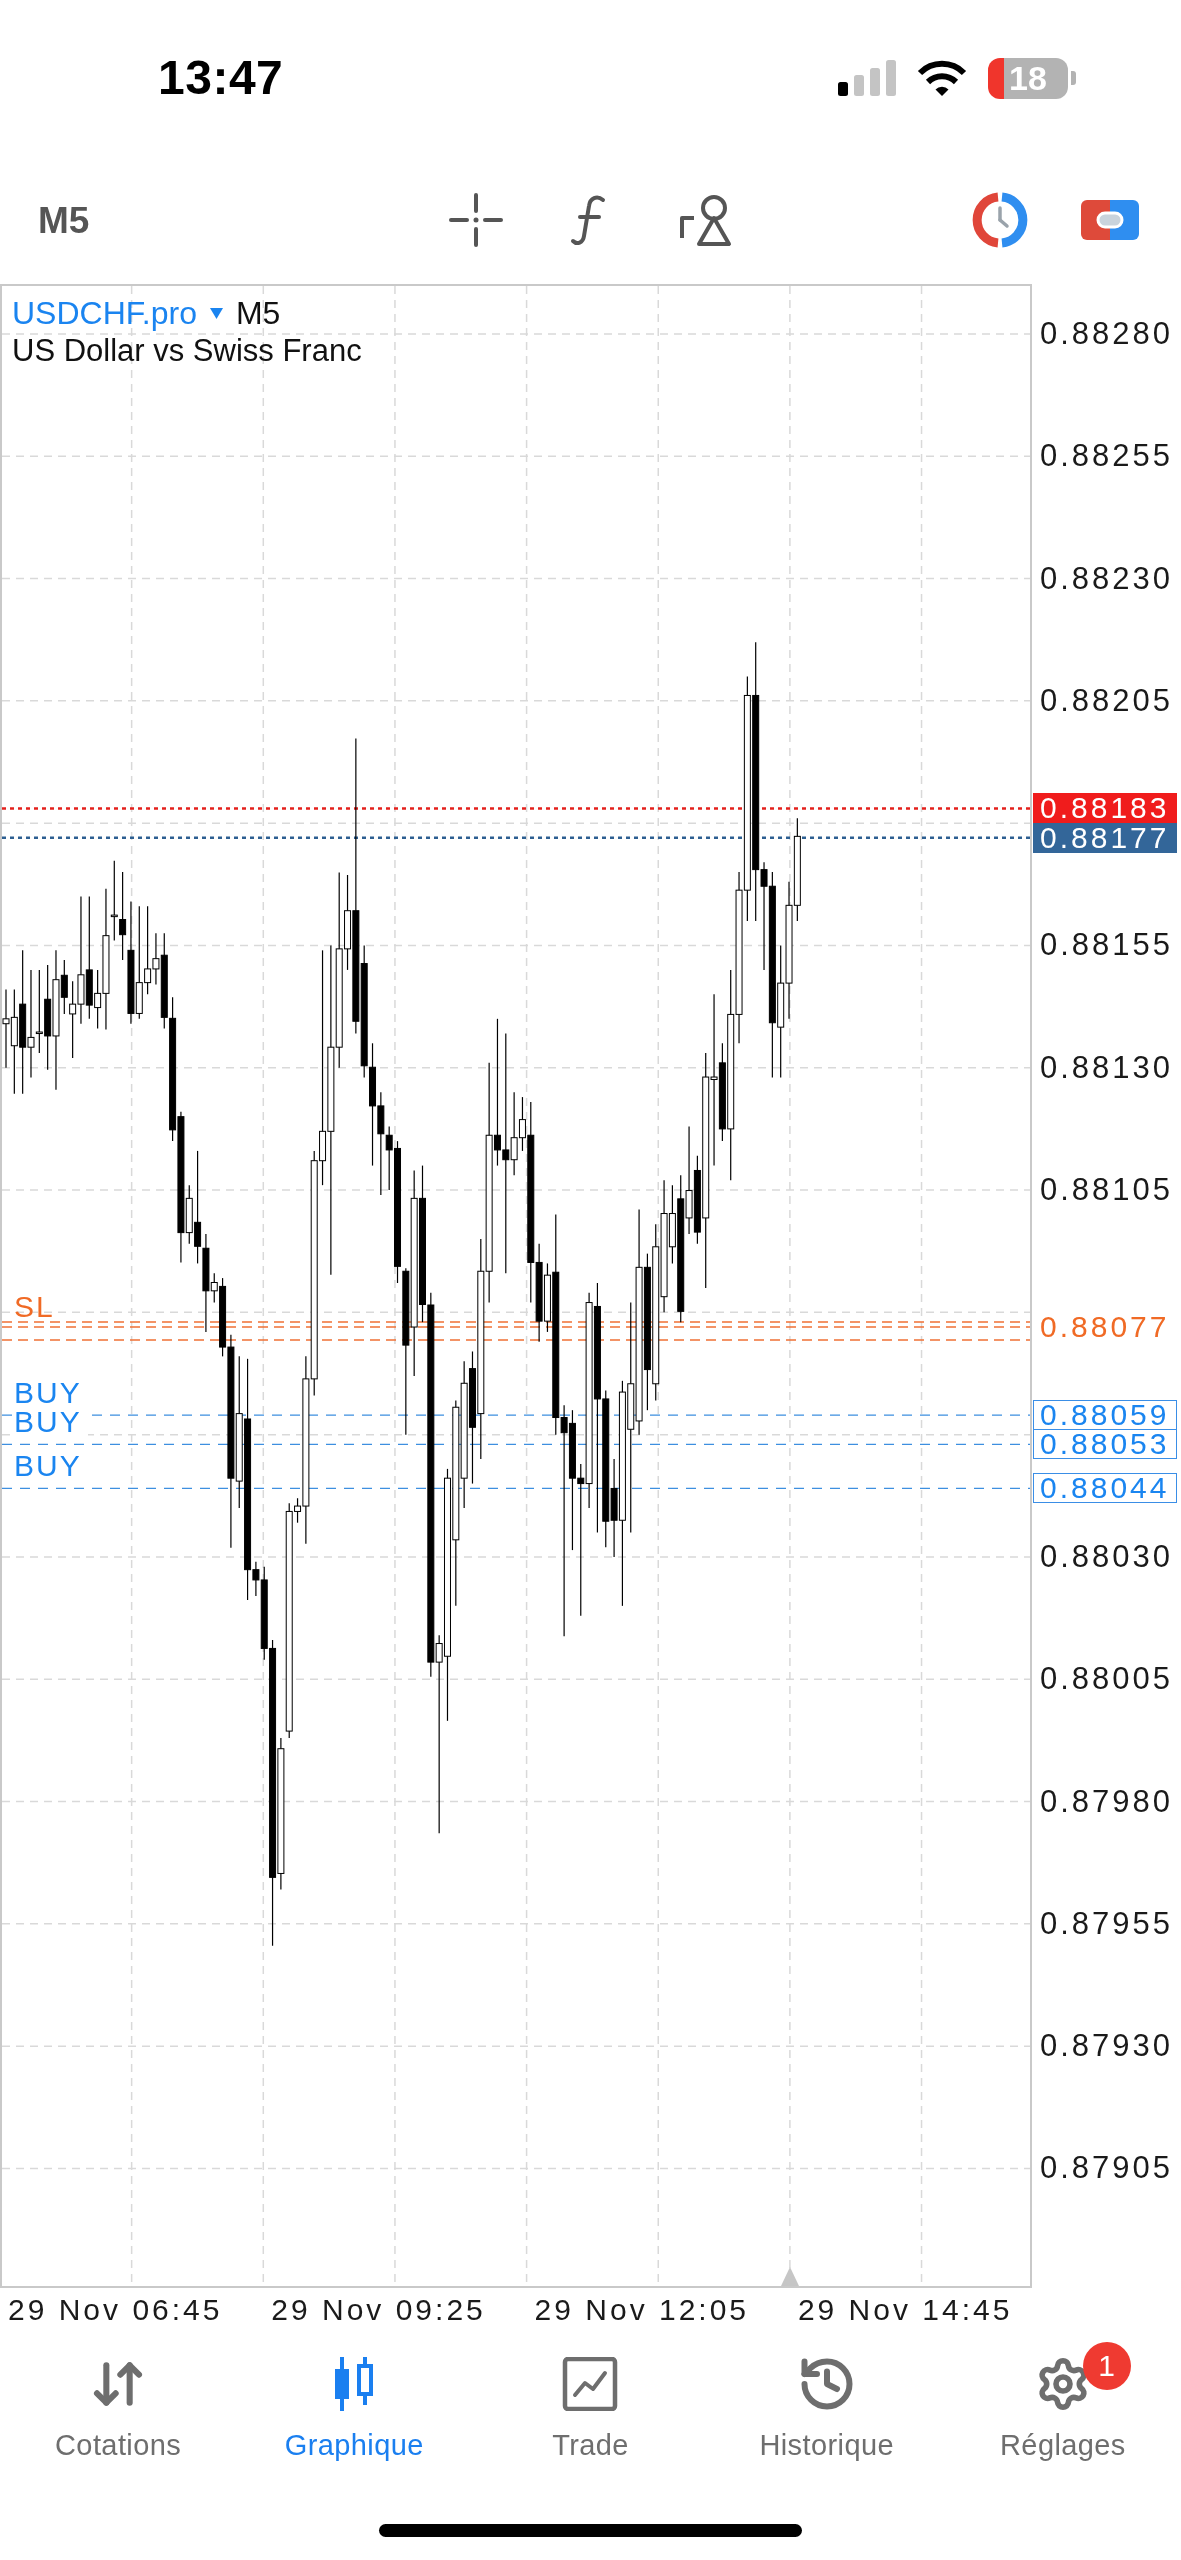 Image resolution: width=1181 pixels, height=2560 pixels. What do you see at coordinates (1107, 2168) in the screenshot?
I see `price-axis-label: 0.87905` at bounding box center [1107, 2168].